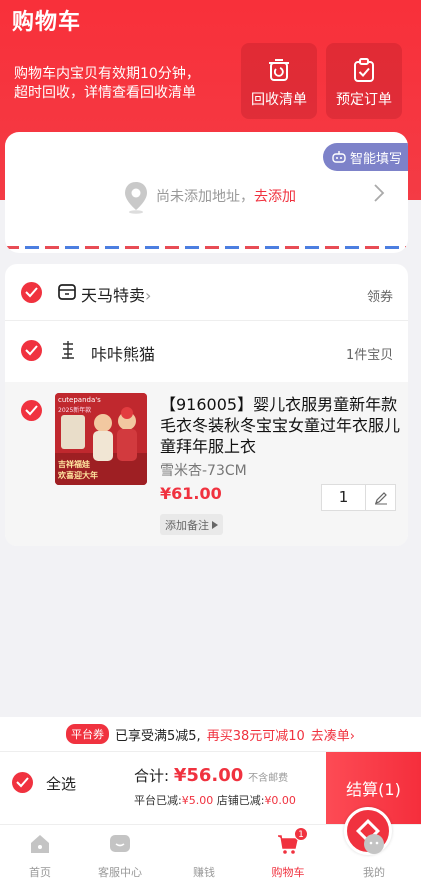 The width and height of the screenshot is (421, 879). Describe the element at coordinates (206, 320) in the screenshot. I see `divider` at that location.